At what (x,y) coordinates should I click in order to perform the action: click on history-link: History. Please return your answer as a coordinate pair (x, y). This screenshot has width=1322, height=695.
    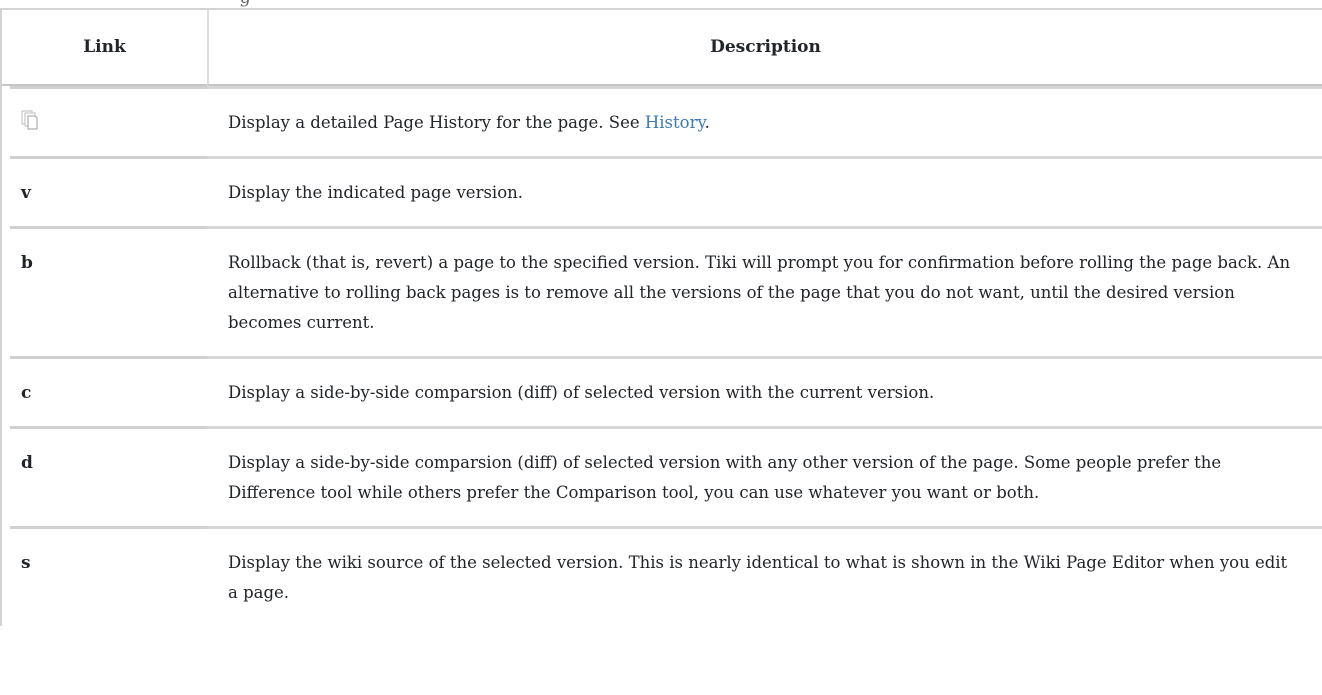
    Looking at the image, I should click on (675, 122).